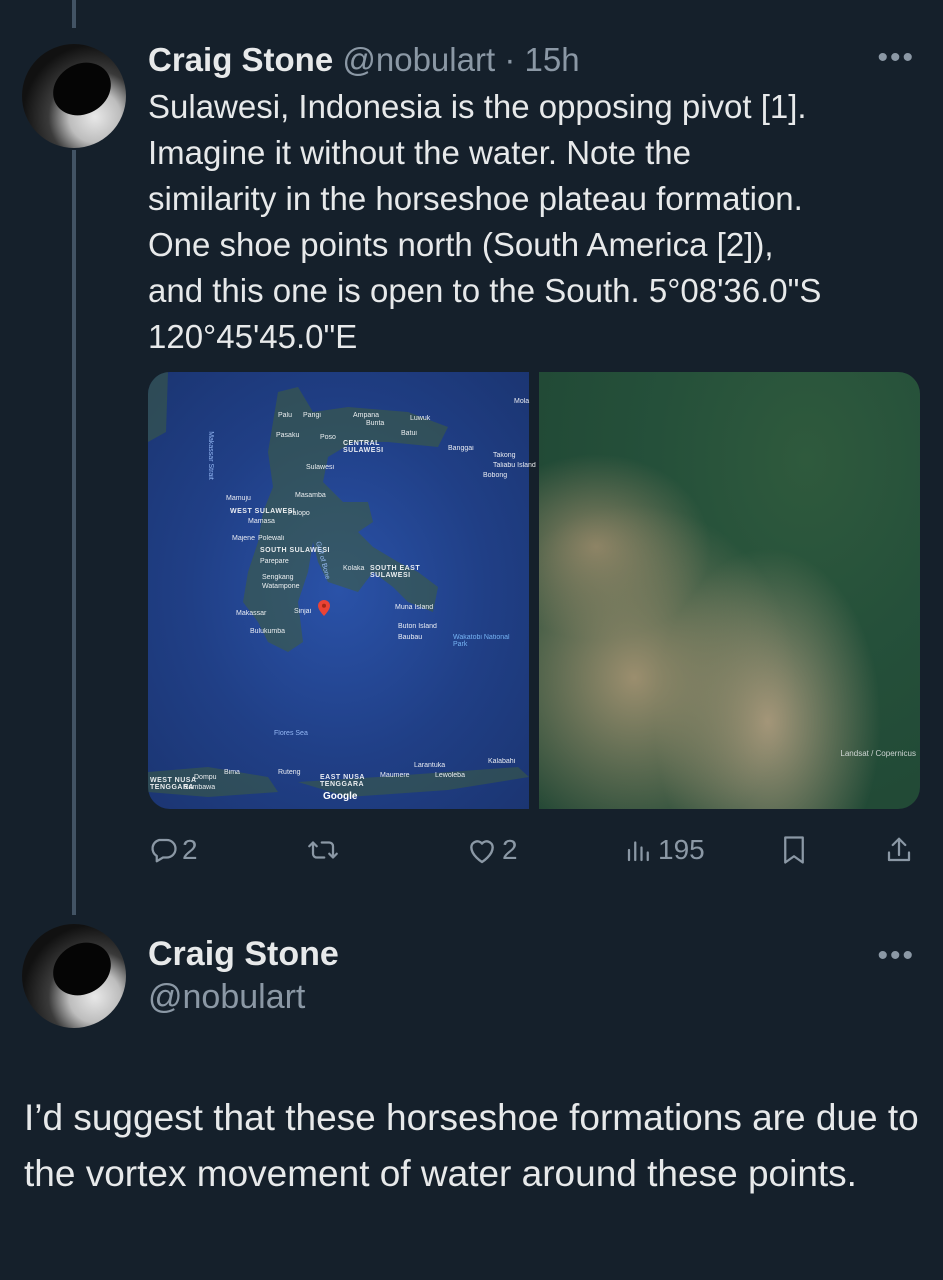  What do you see at coordinates (395, 572) in the screenshot?
I see `map-label: SOUTH EAST SULAWESI` at bounding box center [395, 572].